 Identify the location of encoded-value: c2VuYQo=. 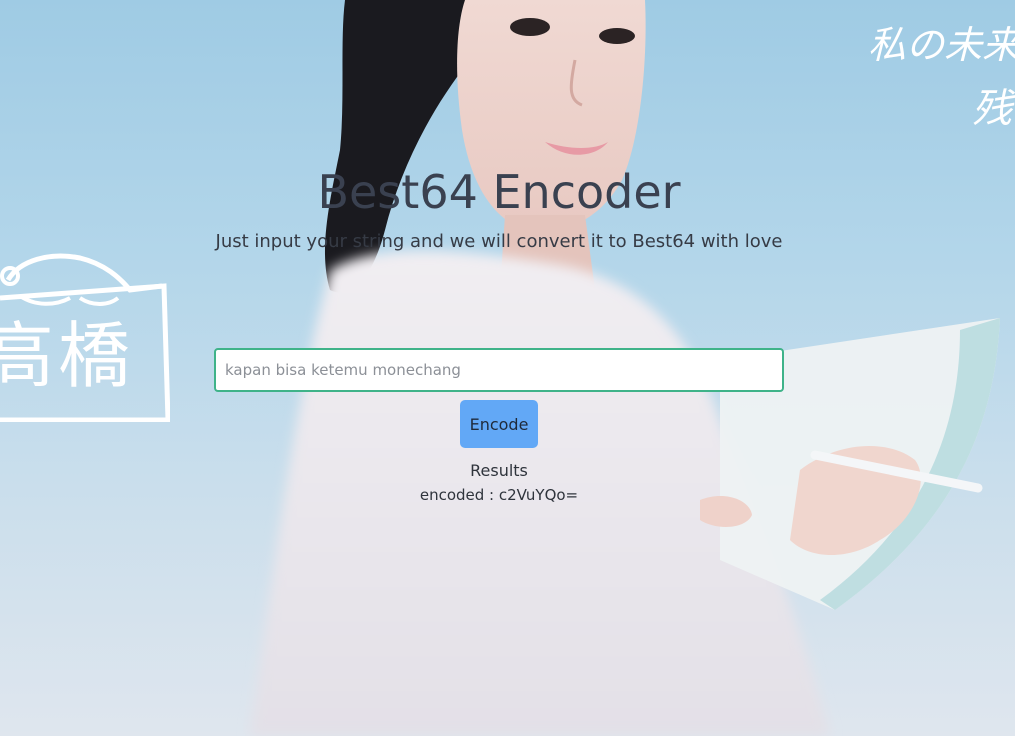
(538, 495).